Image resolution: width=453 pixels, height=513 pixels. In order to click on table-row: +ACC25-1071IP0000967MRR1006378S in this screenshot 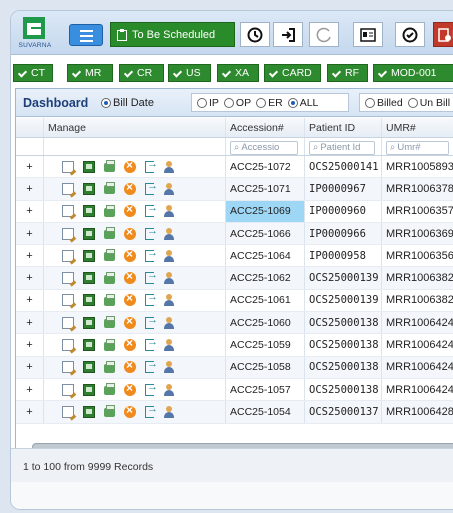, I will do `click(234, 189)`.